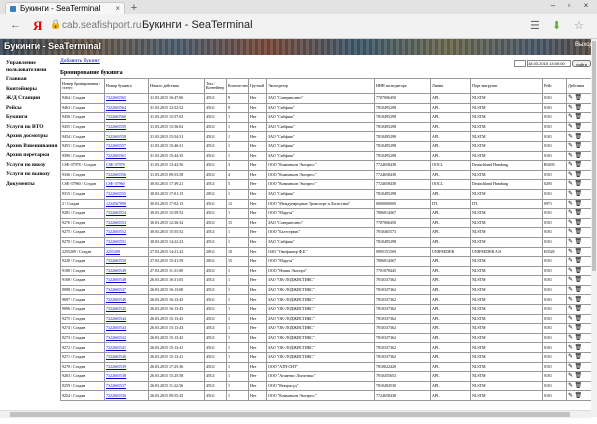  I want to click on close-tab-icon: ×, so click(117, 8).